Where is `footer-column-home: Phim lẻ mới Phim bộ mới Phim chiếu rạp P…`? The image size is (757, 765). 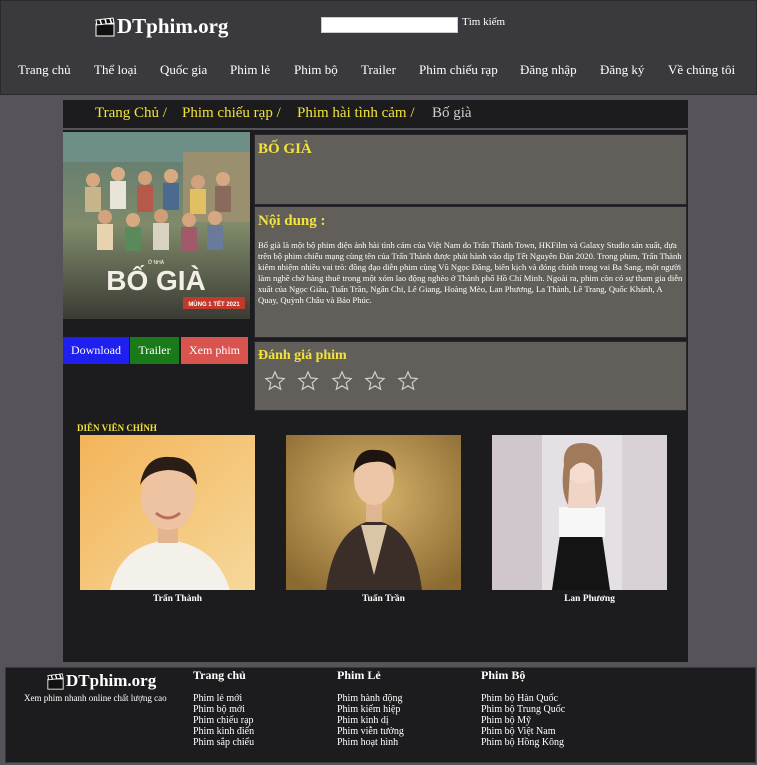 footer-column-home: Phim lẻ mới Phim bộ mới Phim chiếu rạp P… is located at coordinates (223, 720).